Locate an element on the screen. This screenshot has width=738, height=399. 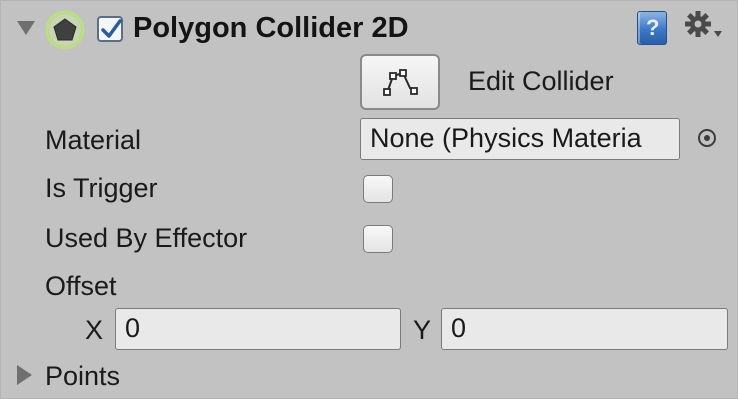
offset-x-field: 0 is located at coordinates (258, 329).